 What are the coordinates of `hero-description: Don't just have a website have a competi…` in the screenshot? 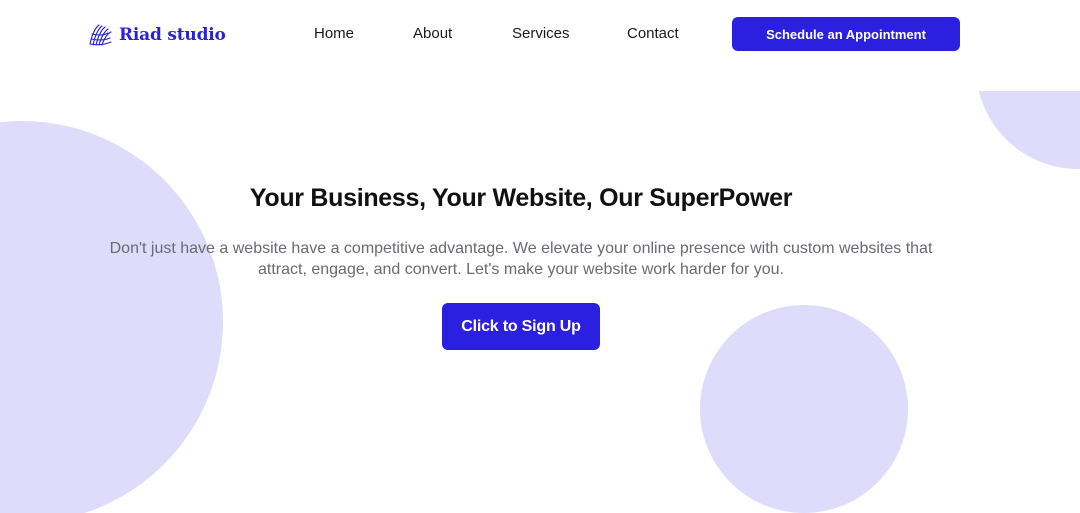 It's located at (521, 259).